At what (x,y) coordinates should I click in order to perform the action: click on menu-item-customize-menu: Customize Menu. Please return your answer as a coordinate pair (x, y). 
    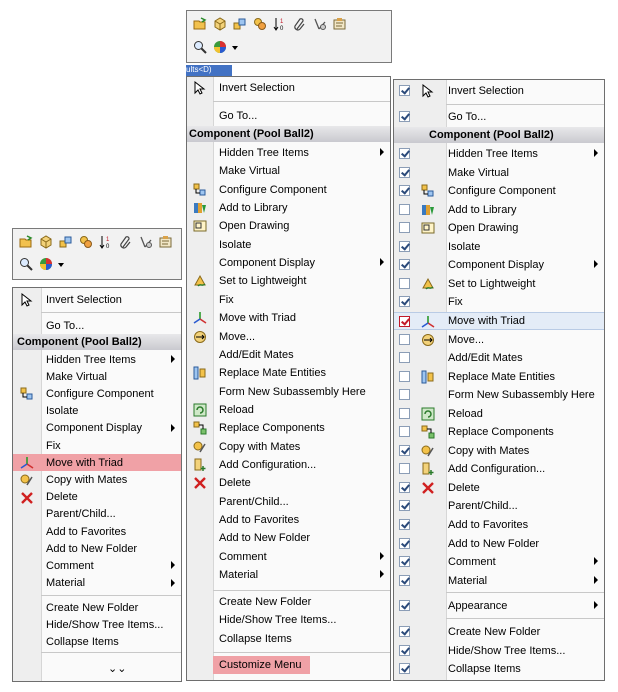
    Looking at the image, I should click on (261, 665).